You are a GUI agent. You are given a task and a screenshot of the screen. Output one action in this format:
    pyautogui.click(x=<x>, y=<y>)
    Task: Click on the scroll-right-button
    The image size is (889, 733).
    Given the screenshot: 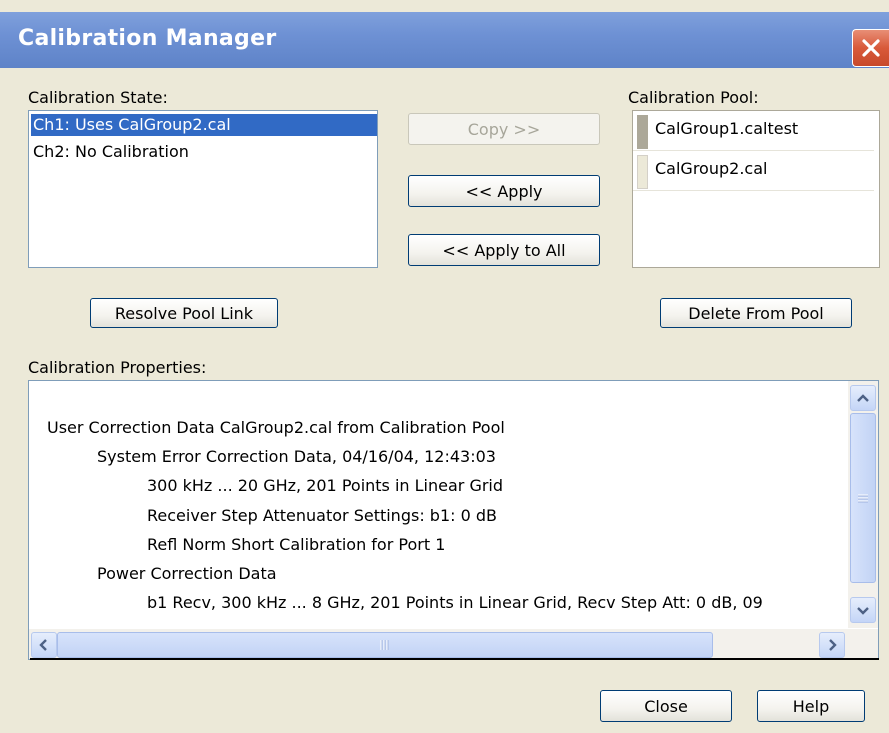 What is the action you would take?
    pyautogui.click(x=832, y=645)
    